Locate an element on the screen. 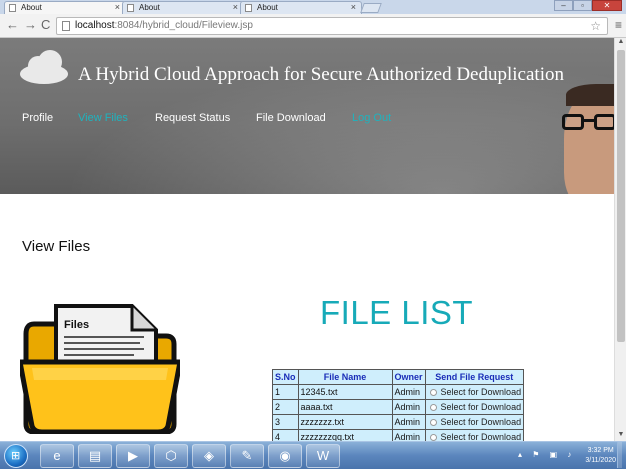 This screenshot has height=469, width=626. row-file-name: zzzzzzzqq.txt is located at coordinates (345, 435).